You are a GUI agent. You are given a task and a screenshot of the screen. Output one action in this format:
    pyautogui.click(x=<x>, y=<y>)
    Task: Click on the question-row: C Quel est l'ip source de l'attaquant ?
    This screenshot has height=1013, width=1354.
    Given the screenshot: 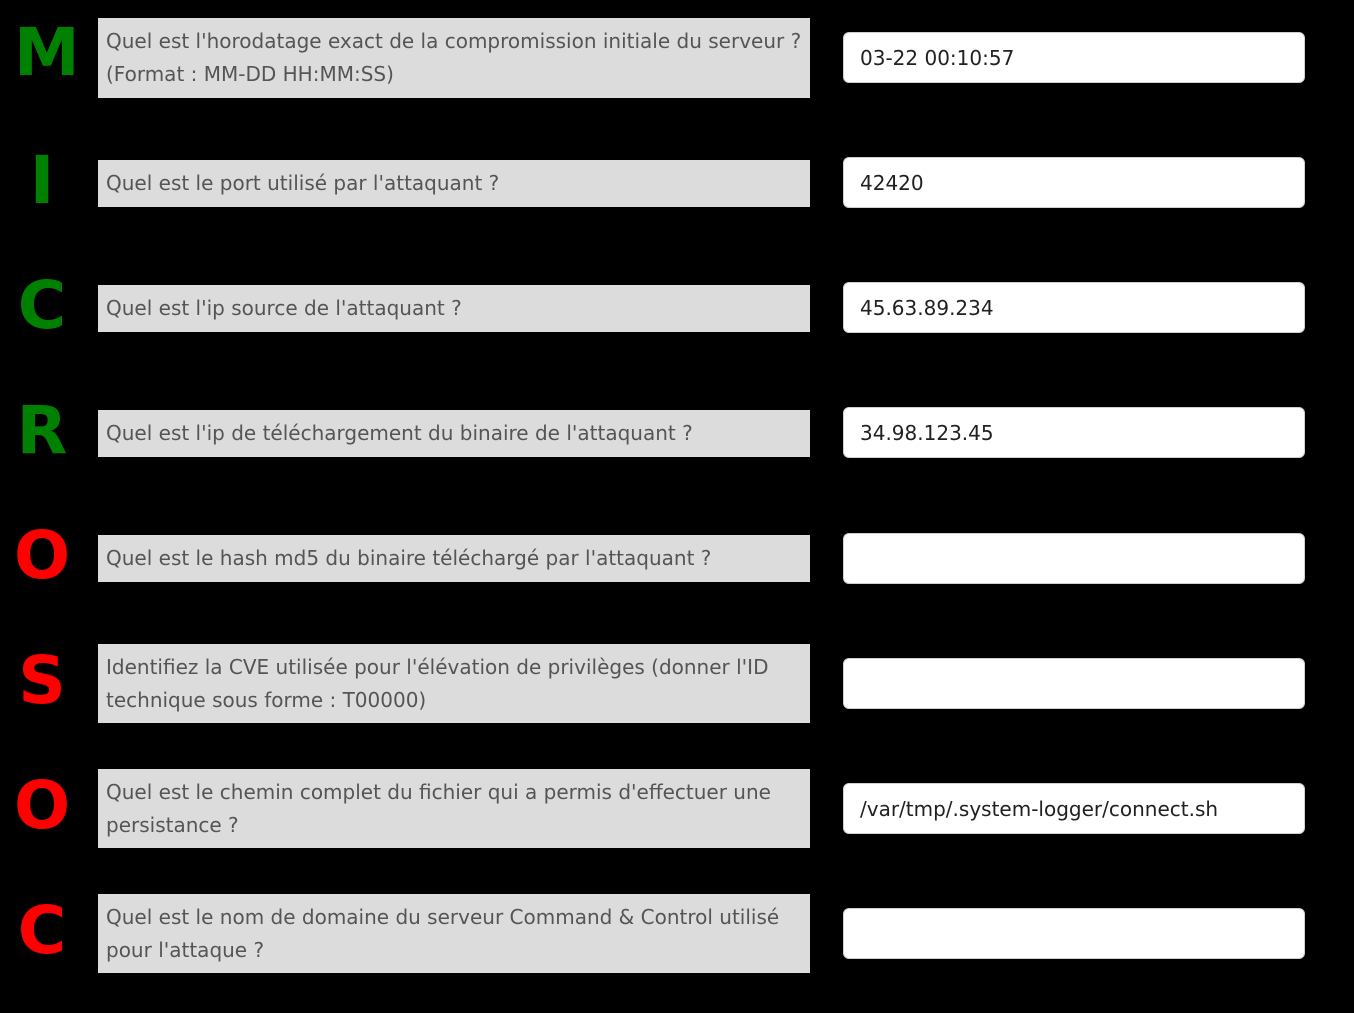 What is the action you would take?
    pyautogui.click(x=677, y=312)
    